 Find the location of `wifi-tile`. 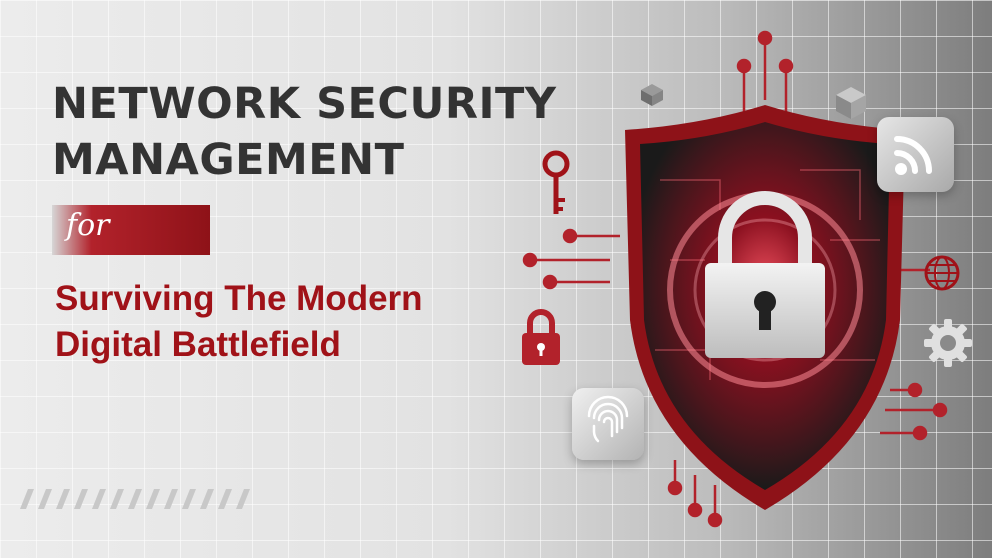

wifi-tile is located at coordinates (915, 154).